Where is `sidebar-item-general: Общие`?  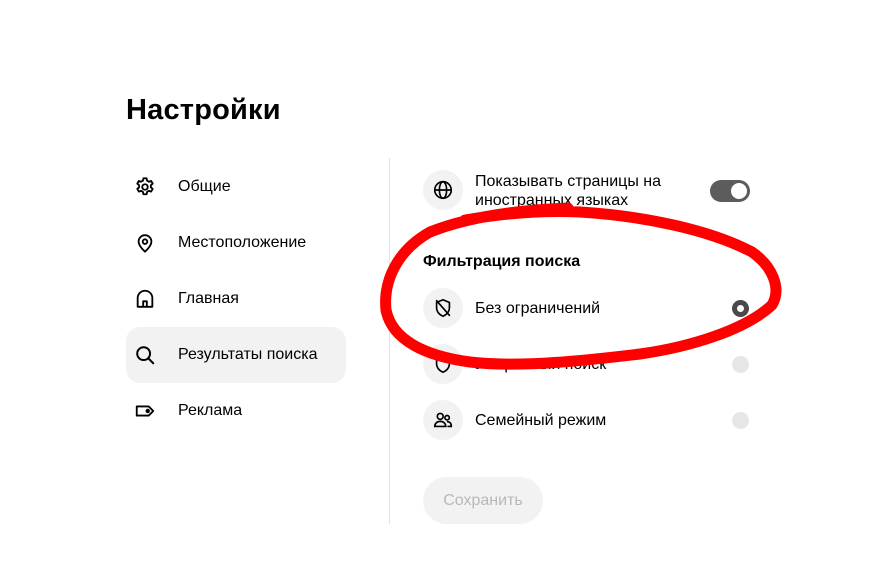
sidebar-item-general: Общие is located at coordinates (236, 187).